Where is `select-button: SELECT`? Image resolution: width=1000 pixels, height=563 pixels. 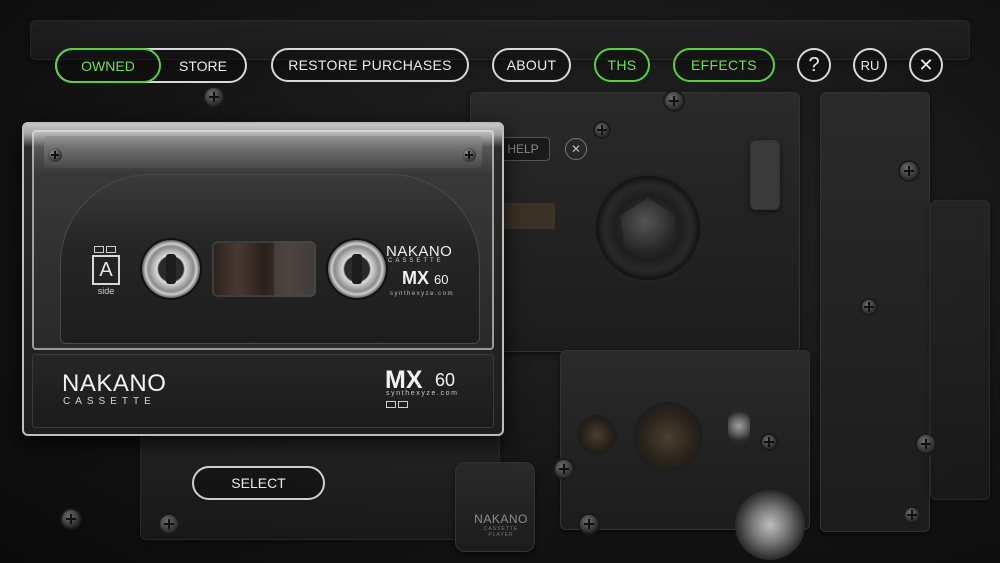
select-button: SELECT is located at coordinates (258, 483).